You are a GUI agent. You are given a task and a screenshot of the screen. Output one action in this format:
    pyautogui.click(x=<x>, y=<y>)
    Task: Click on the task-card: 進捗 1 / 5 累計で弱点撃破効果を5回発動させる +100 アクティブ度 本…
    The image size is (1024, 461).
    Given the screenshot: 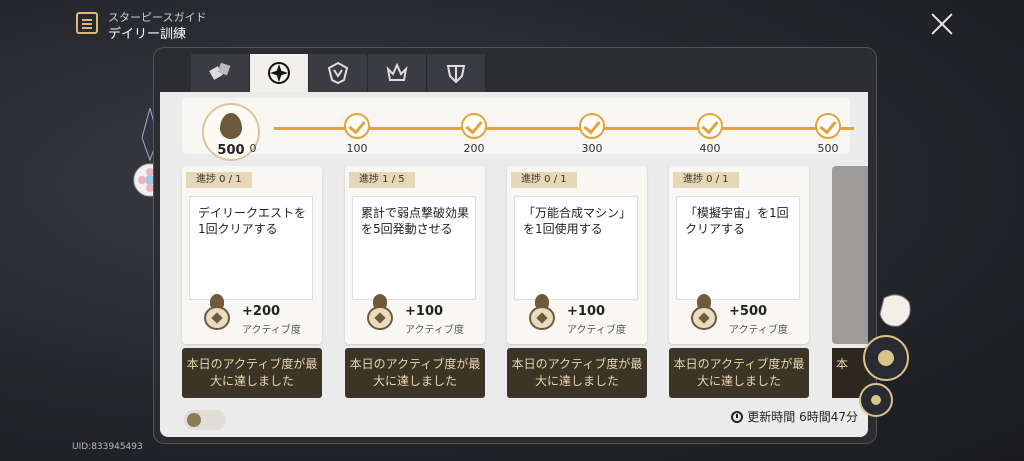 What is the action you would take?
    pyautogui.click(x=415, y=282)
    